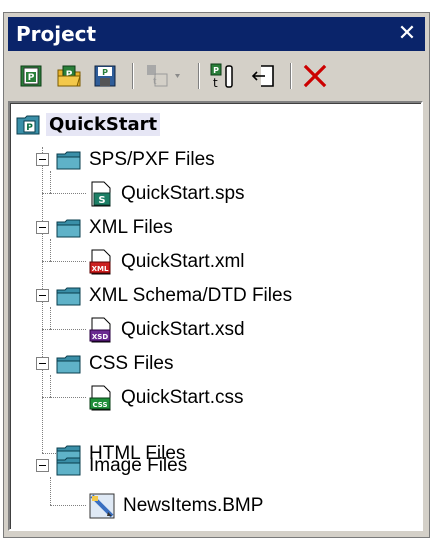 The height and width of the screenshot is (542, 435). What do you see at coordinates (103, 124) in the screenshot?
I see `tree-root-label: QuickStart` at bounding box center [103, 124].